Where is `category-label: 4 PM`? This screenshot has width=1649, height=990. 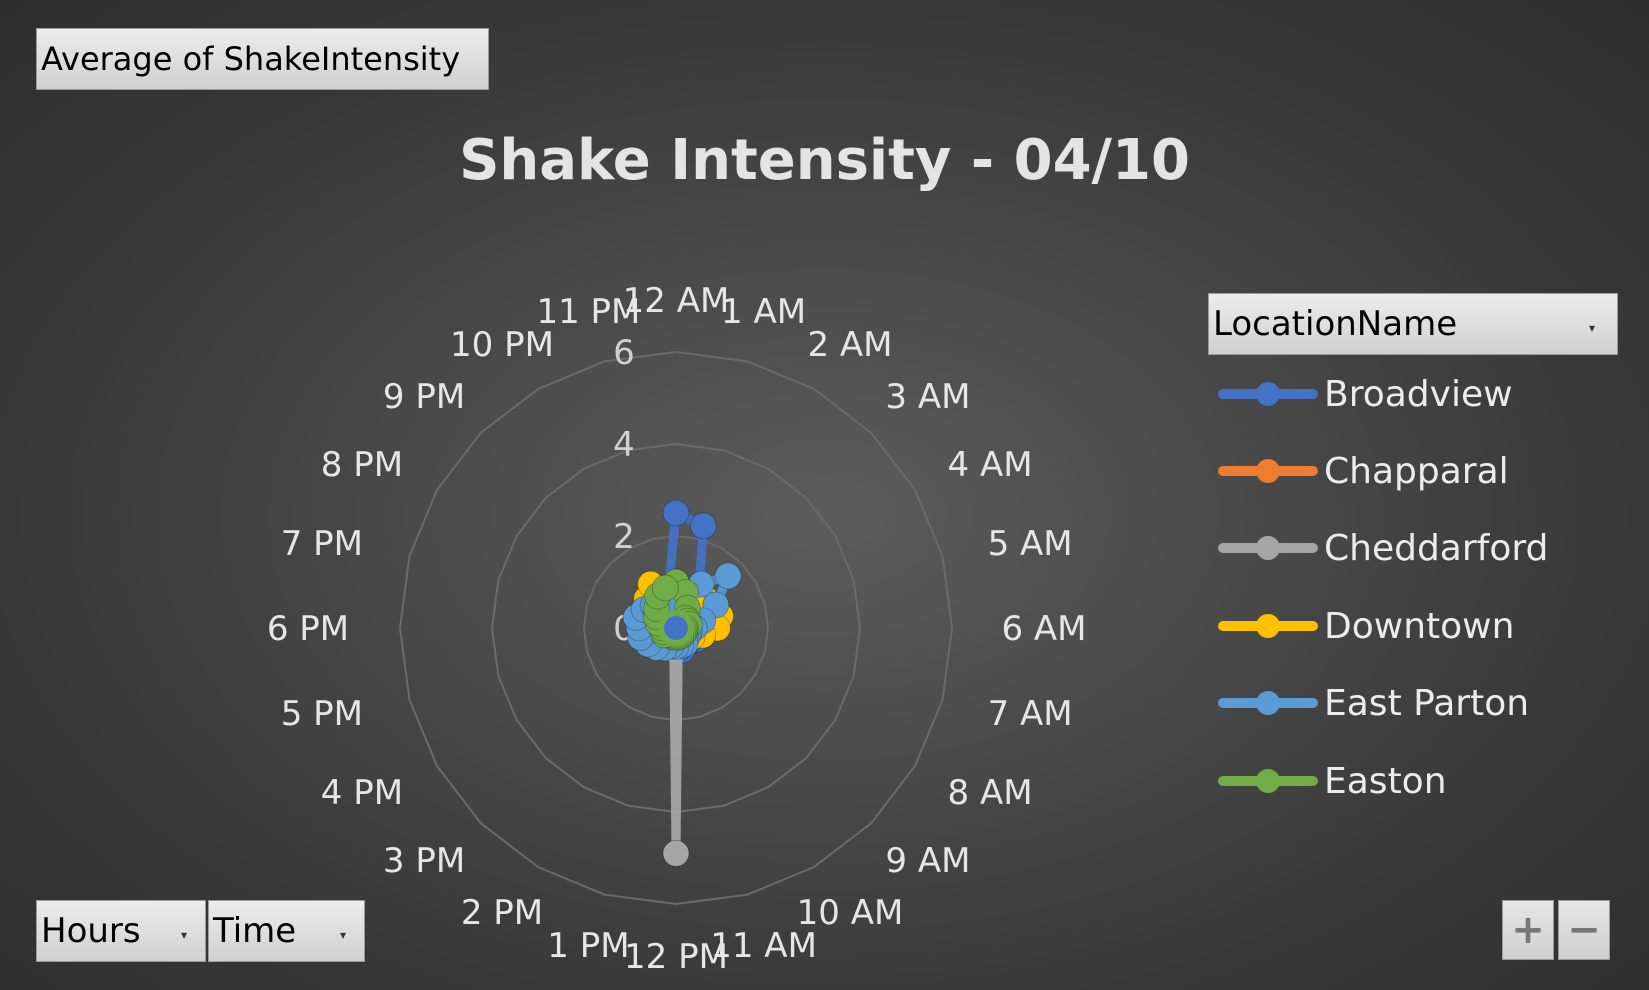
category-label: 4 PM is located at coordinates (362, 793).